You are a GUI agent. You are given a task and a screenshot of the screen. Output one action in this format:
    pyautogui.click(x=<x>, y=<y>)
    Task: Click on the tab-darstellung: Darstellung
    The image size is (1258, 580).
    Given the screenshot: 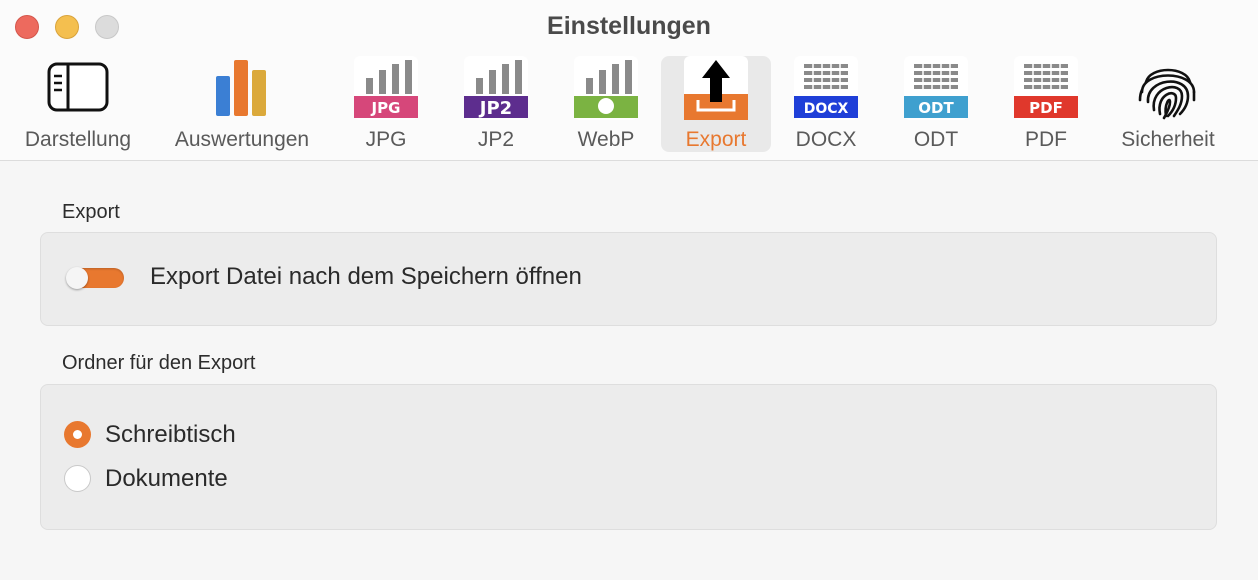 What is the action you would take?
    pyautogui.click(x=78, y=104)
    